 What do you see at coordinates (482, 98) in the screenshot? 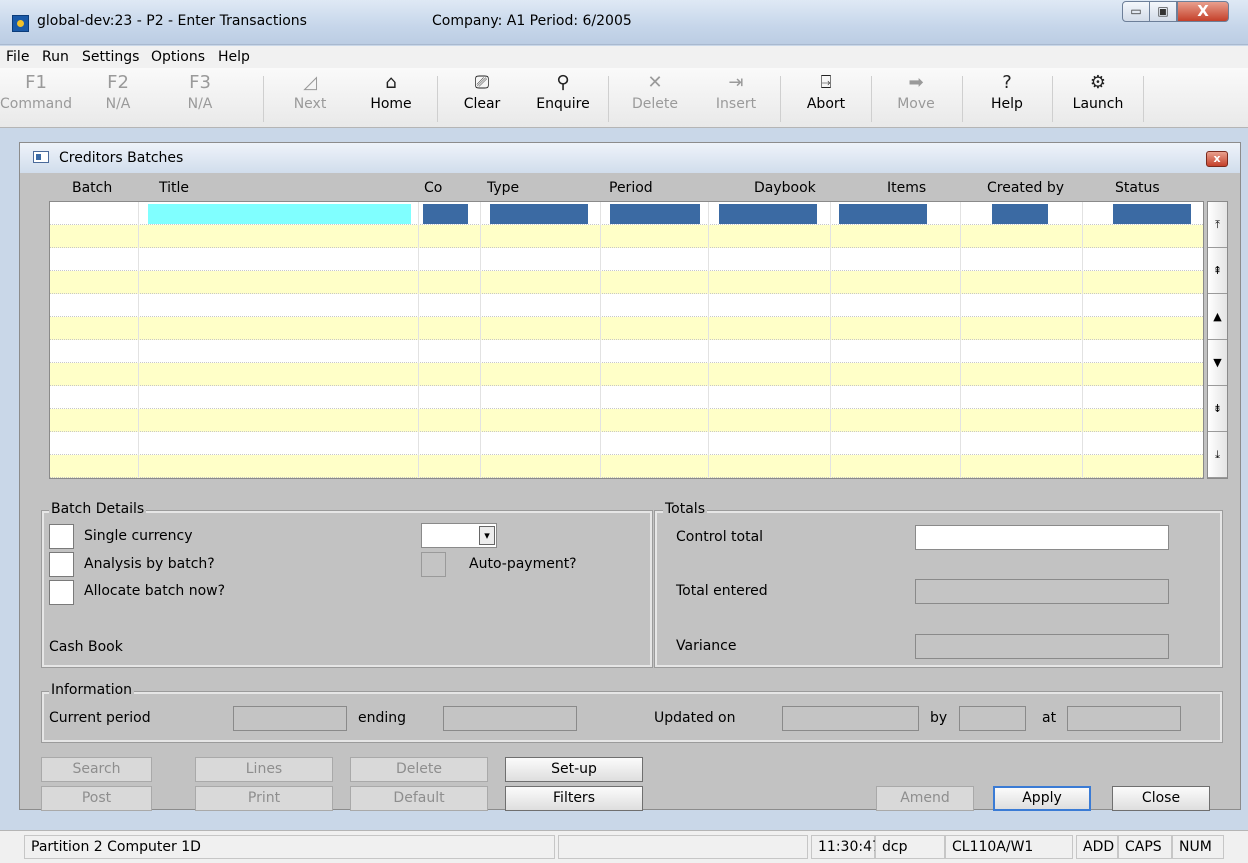
I see `clear-button: ⎚ Clear` at bounding box center [482, 98].